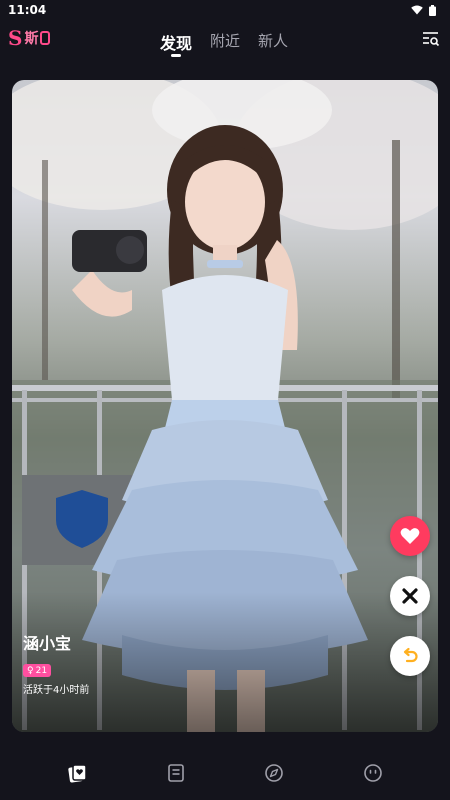 Image resolution: width=450 pixels, height=800 pixels. I want to click on top-tabs: 发现 附近 新人, so click(224, 43).